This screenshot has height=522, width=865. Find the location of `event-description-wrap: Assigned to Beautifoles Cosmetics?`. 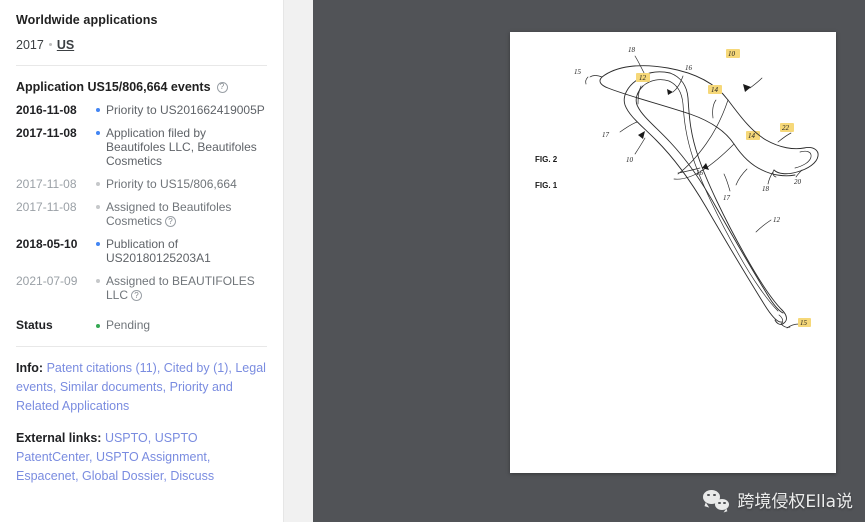

event-description-wrap: Assigned to Beautifoles Cosmetics? is located at coordinates (185, 213).